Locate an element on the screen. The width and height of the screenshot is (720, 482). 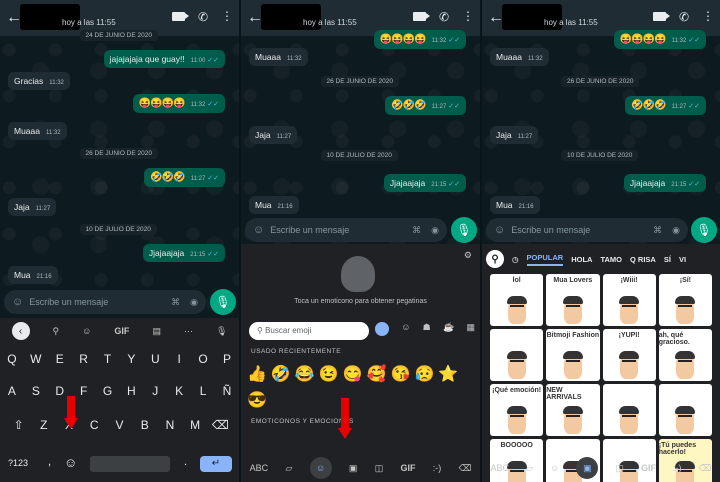
key-i: I is located at coordinates (179, 359).